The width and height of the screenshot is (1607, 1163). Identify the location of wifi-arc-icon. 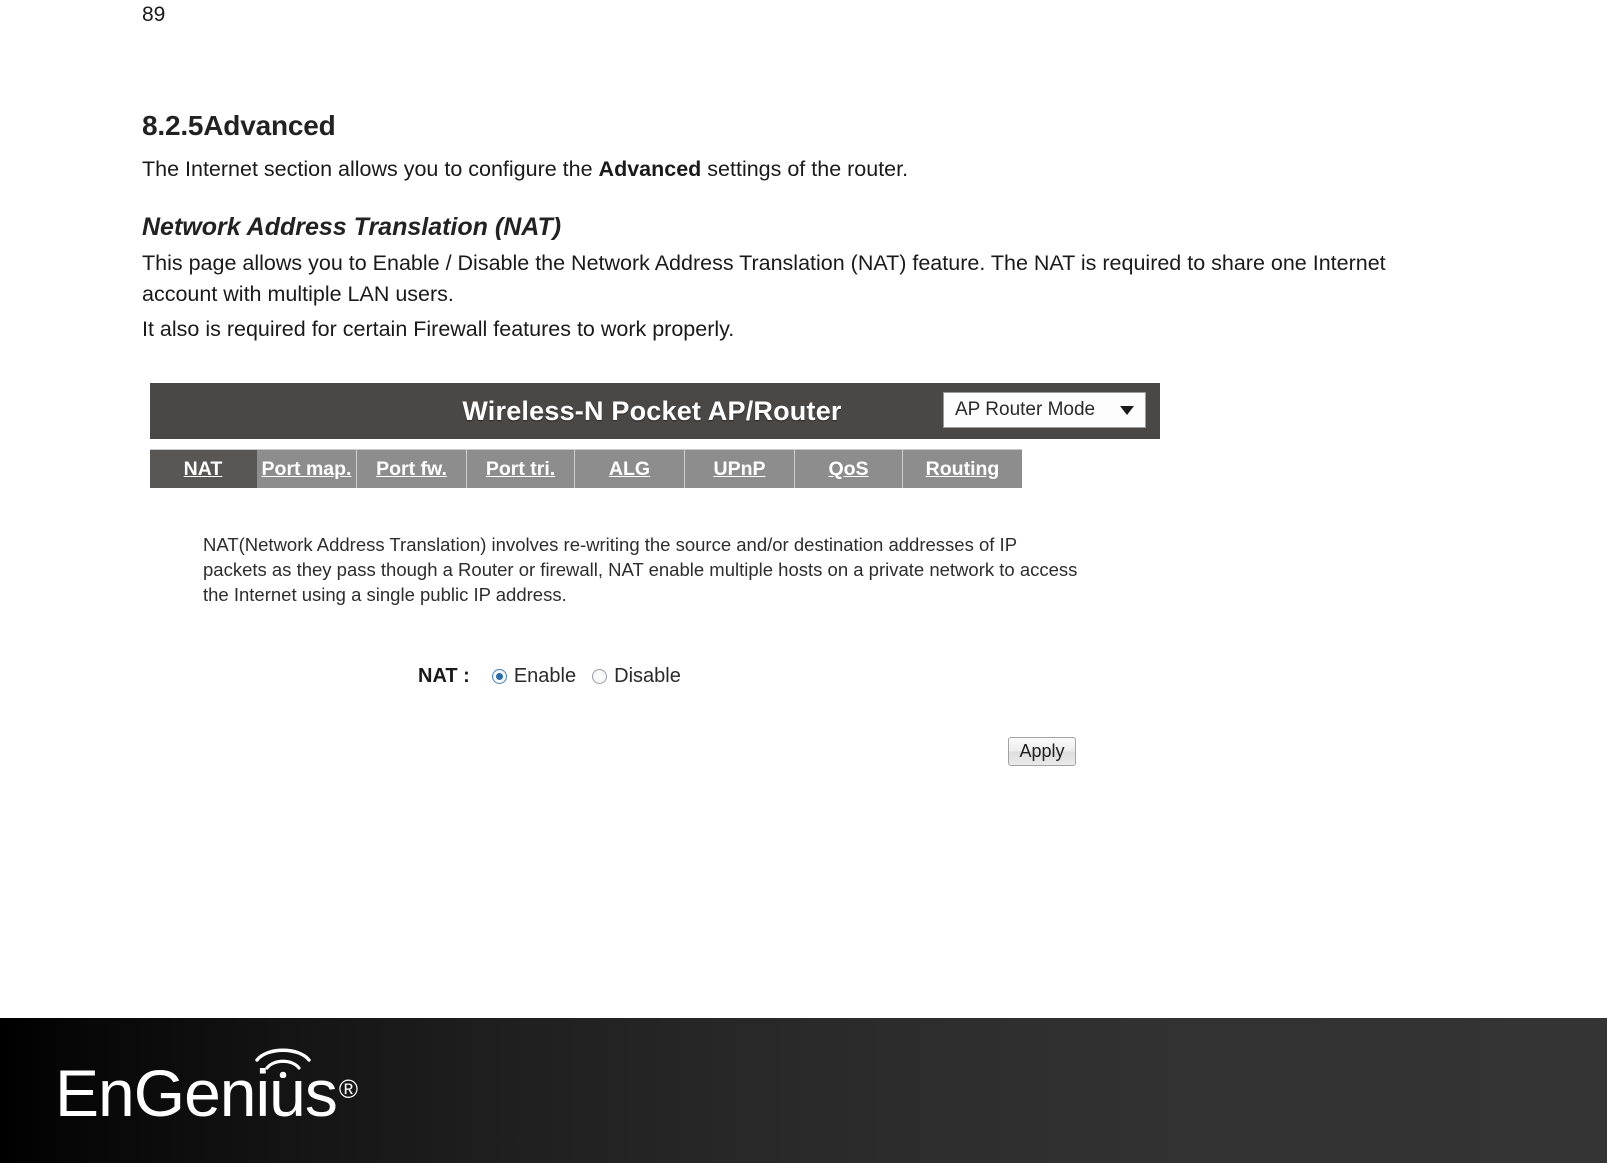
(283, 1063).